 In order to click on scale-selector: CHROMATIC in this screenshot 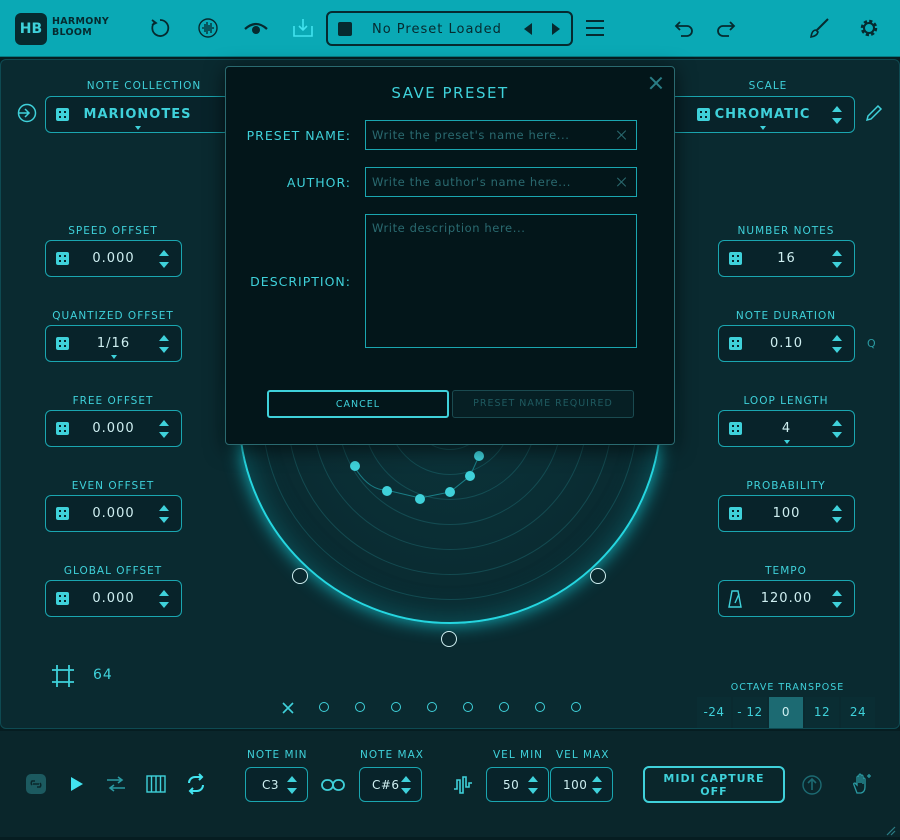, I will do `click(762, 114)`.